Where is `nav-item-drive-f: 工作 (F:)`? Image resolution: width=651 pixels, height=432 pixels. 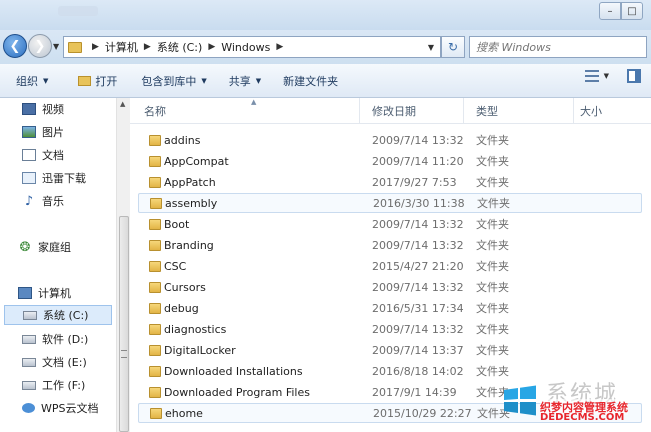 nav-item-drive-f: 工作 (F:) is located at coordinates (53, 385).